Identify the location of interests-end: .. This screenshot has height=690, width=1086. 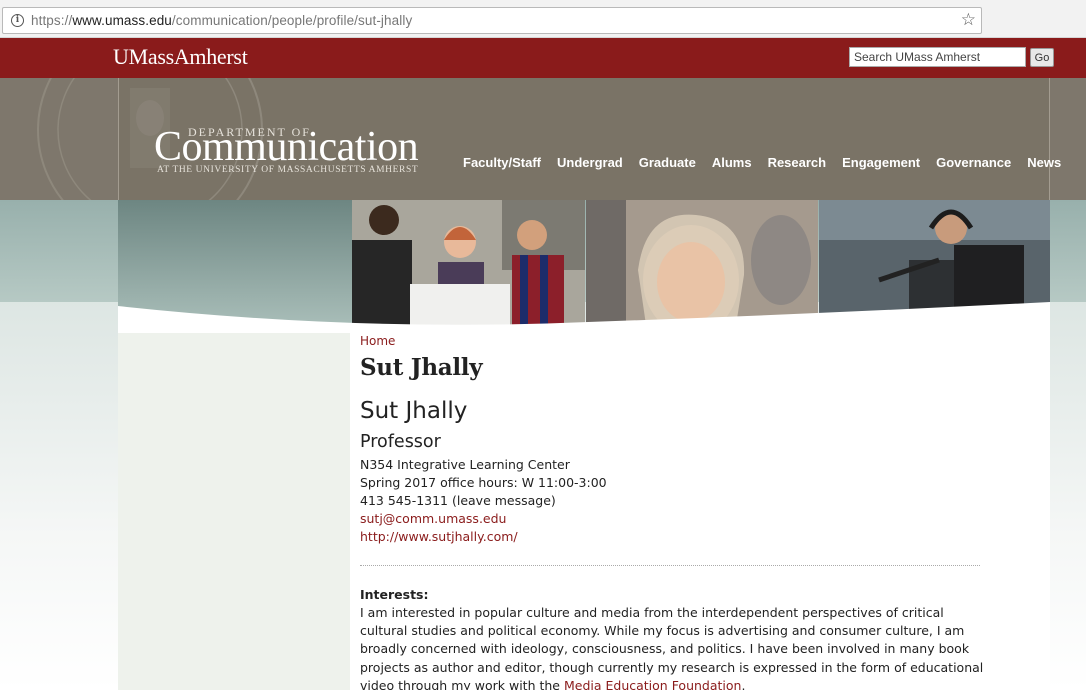
(743, 683).